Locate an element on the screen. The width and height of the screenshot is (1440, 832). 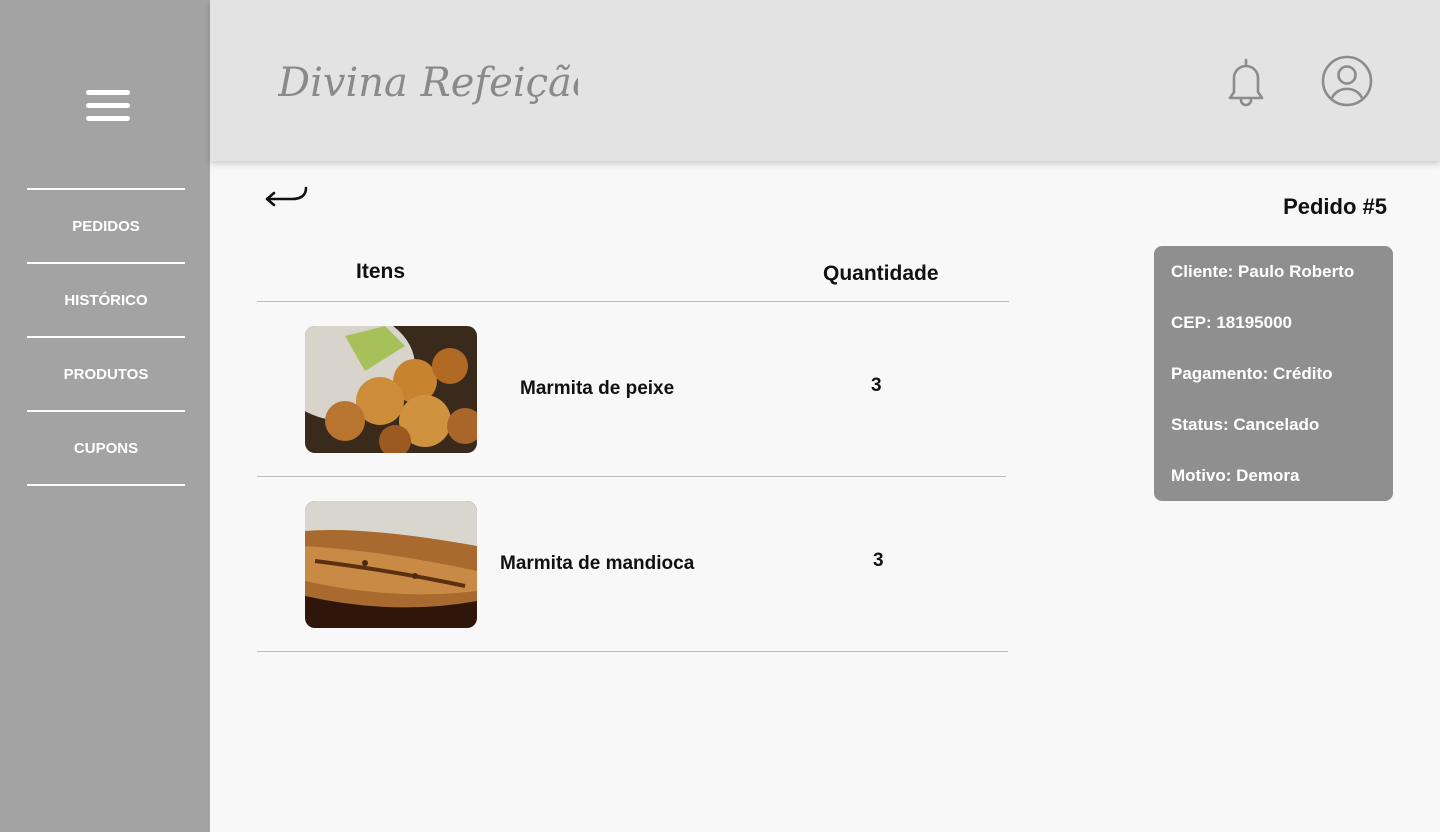
brand-logo: Divina Refeição is located at coordinates (428, 85).